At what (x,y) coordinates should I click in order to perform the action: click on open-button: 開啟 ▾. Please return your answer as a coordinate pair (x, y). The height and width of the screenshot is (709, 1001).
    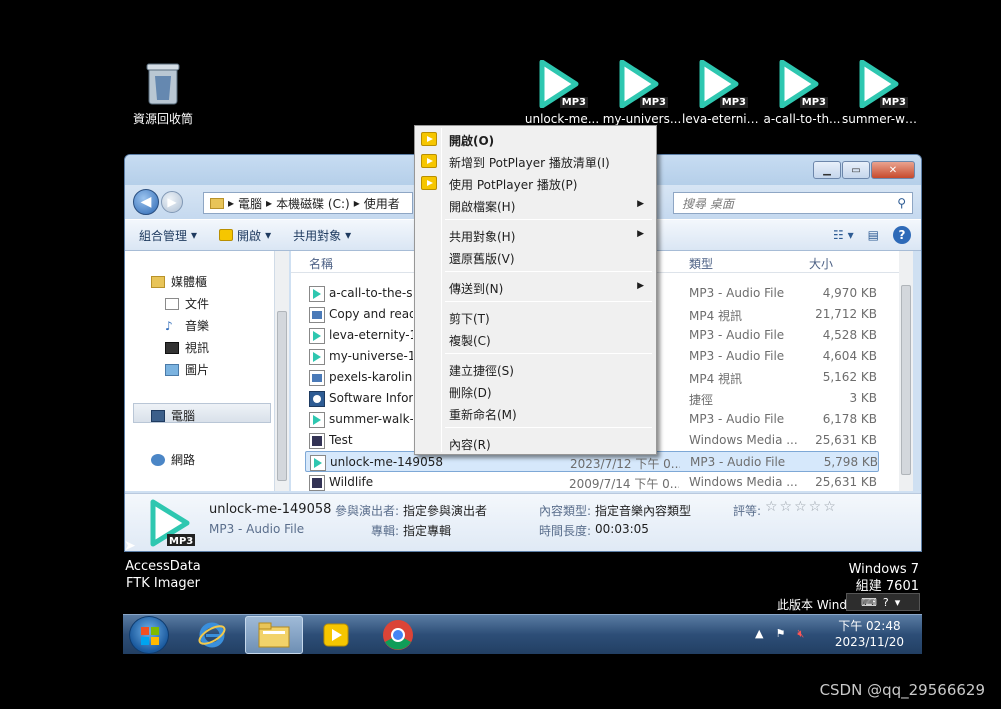
    Looking at the image, I should click on (245, 235).